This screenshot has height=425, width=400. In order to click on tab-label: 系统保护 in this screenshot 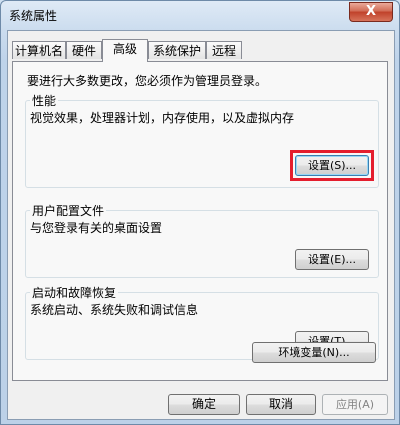, I will do `click(176, 51)`.